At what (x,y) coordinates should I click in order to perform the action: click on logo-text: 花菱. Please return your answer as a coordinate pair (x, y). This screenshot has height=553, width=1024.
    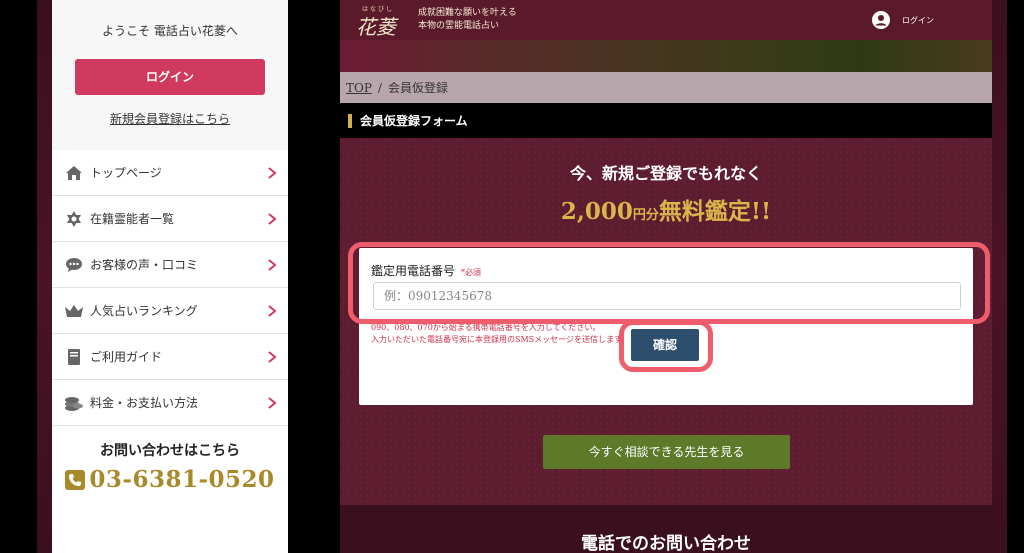
    Looking at the image, I should click on (376, 27).